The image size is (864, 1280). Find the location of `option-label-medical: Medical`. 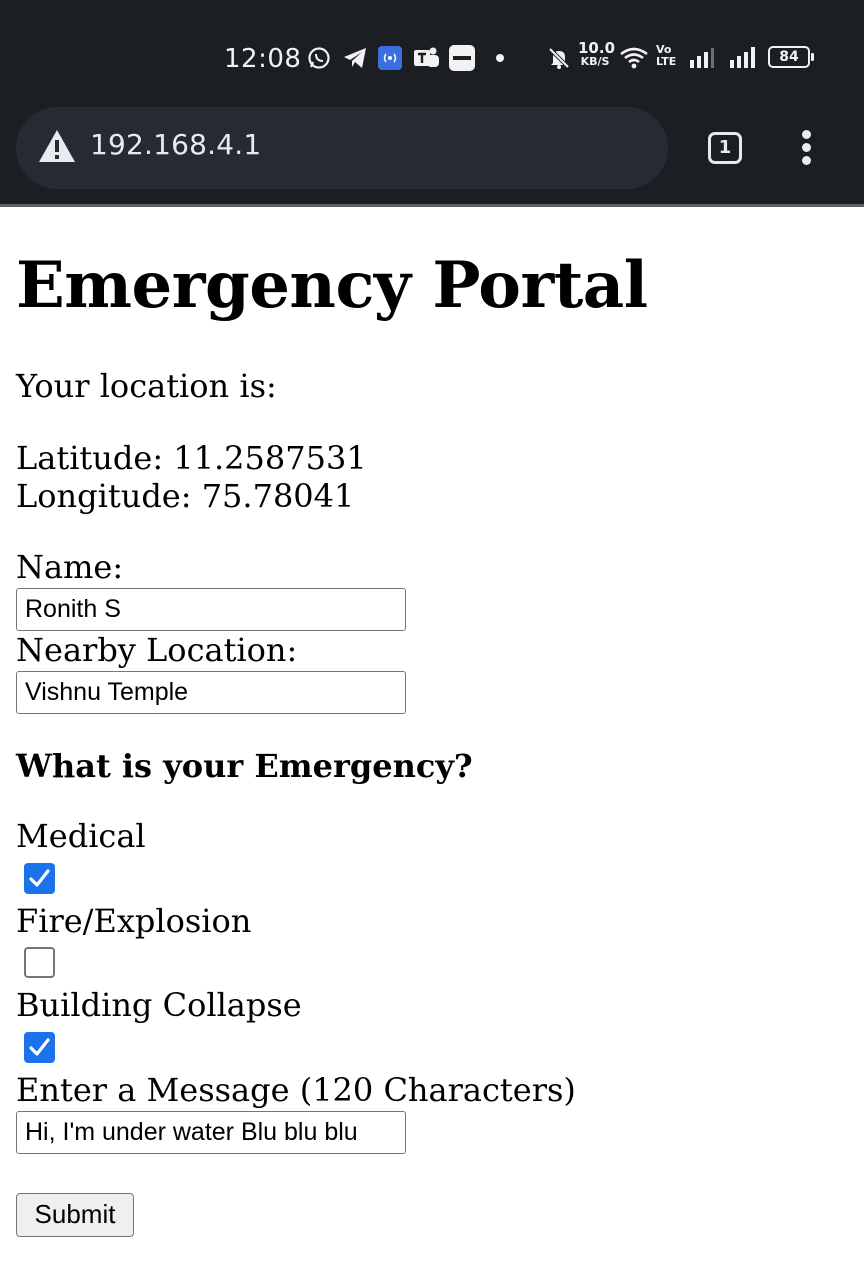

option-label-medical: Medical is located at coordinates (81, 836).